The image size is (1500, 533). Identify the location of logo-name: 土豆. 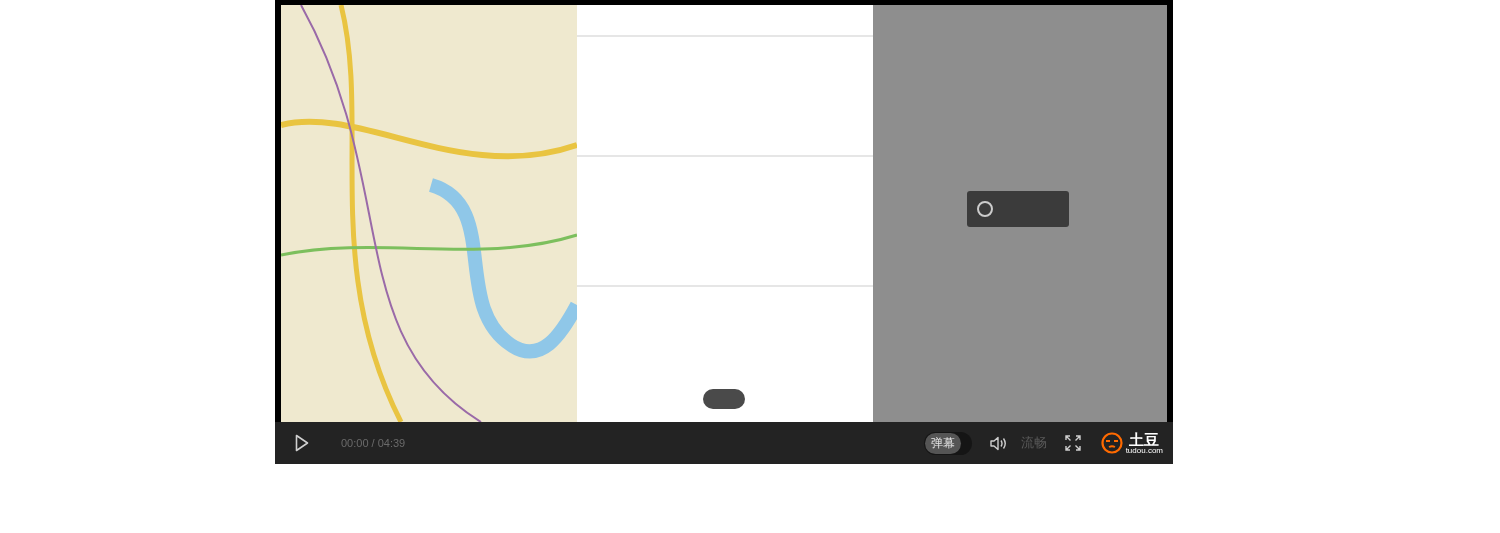
(1144, 439).